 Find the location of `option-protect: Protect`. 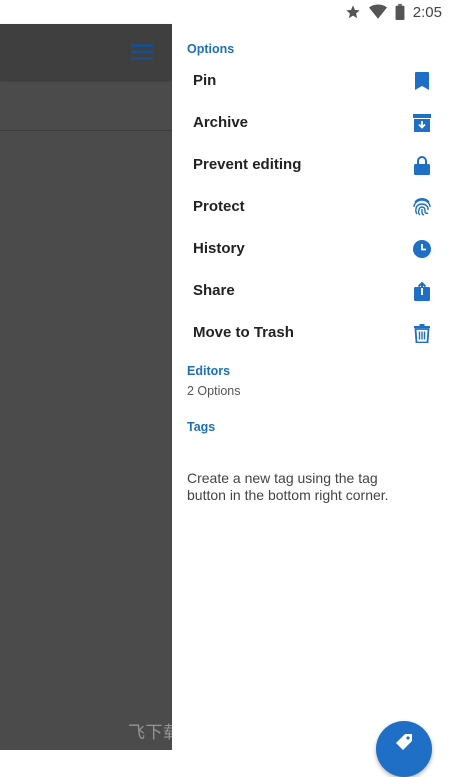

option-protect: Protect is located at coordinates (311, 207).